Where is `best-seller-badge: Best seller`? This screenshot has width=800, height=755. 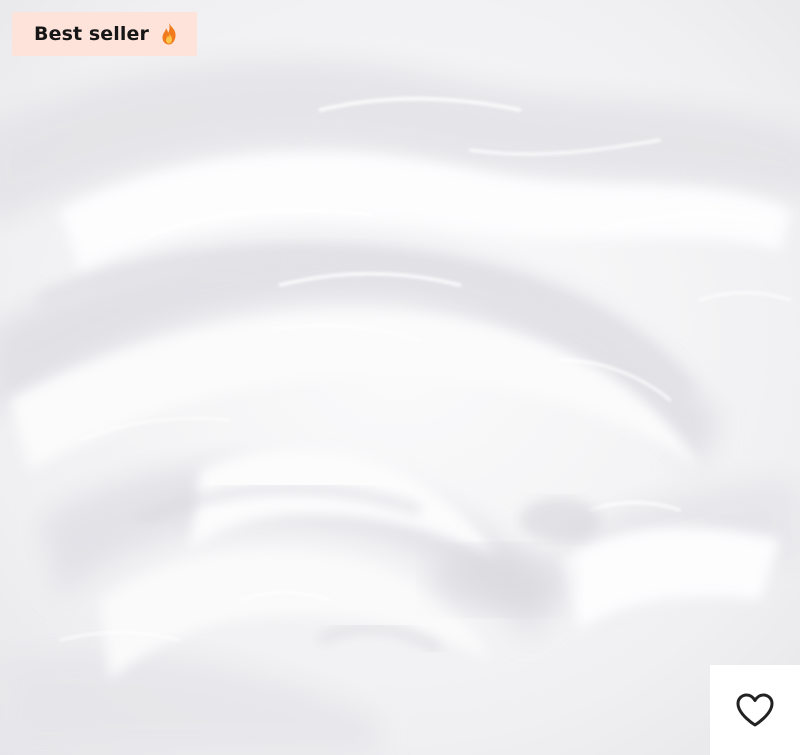
best-seller-badge: Best seller is located at coordinates (104, 34).